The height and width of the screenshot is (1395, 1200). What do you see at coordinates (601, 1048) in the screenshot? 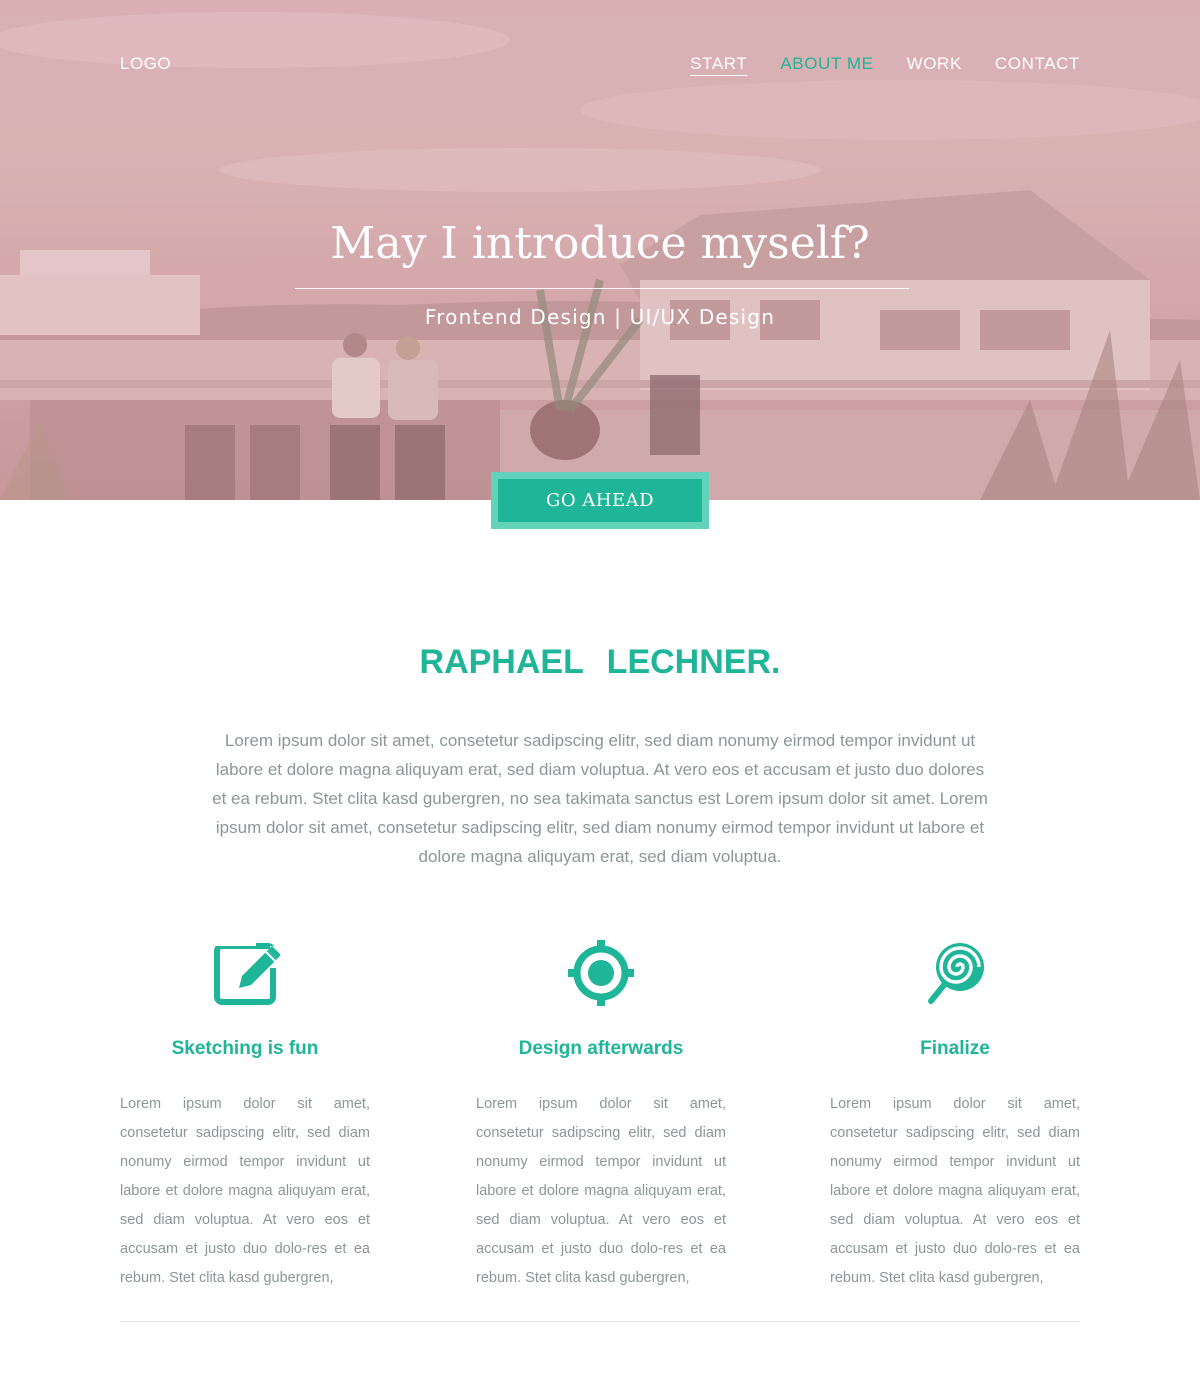
I see `feature-title: Design afterwards` at bounding box center [601, 1048].